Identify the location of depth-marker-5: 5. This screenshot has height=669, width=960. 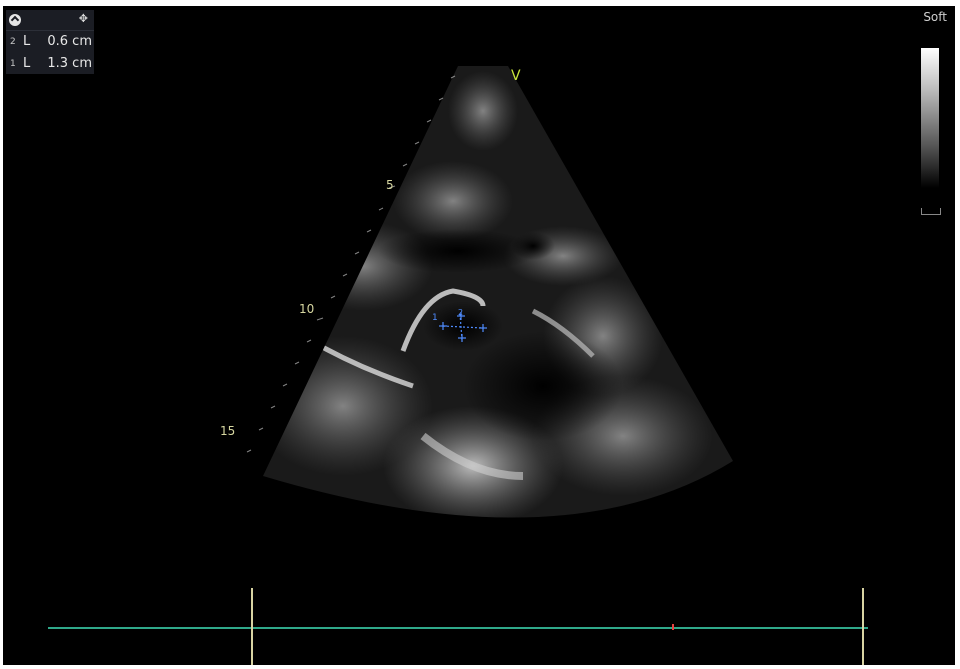
(390, 185).